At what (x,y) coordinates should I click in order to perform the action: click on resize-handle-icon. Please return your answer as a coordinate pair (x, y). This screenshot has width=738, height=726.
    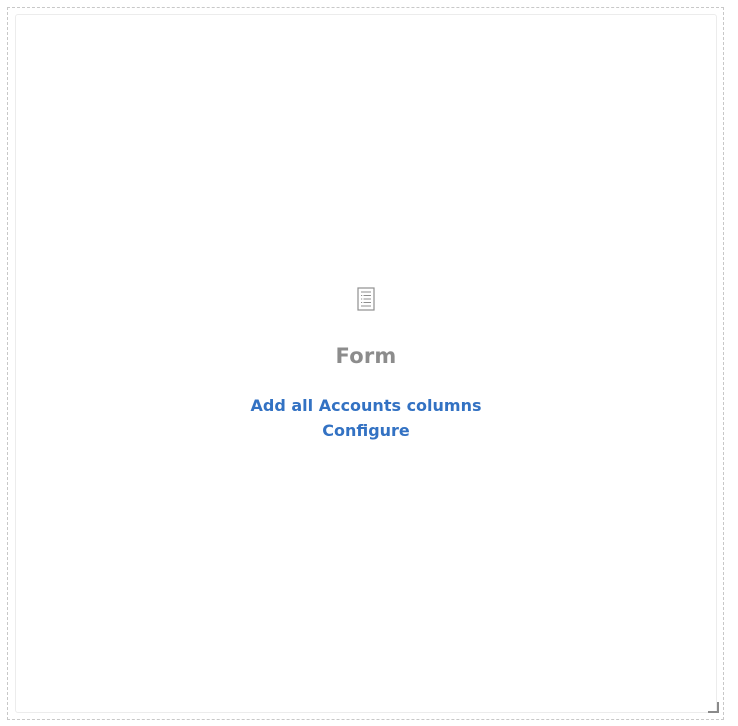
    Looking at the image, I should click on (713, 707).